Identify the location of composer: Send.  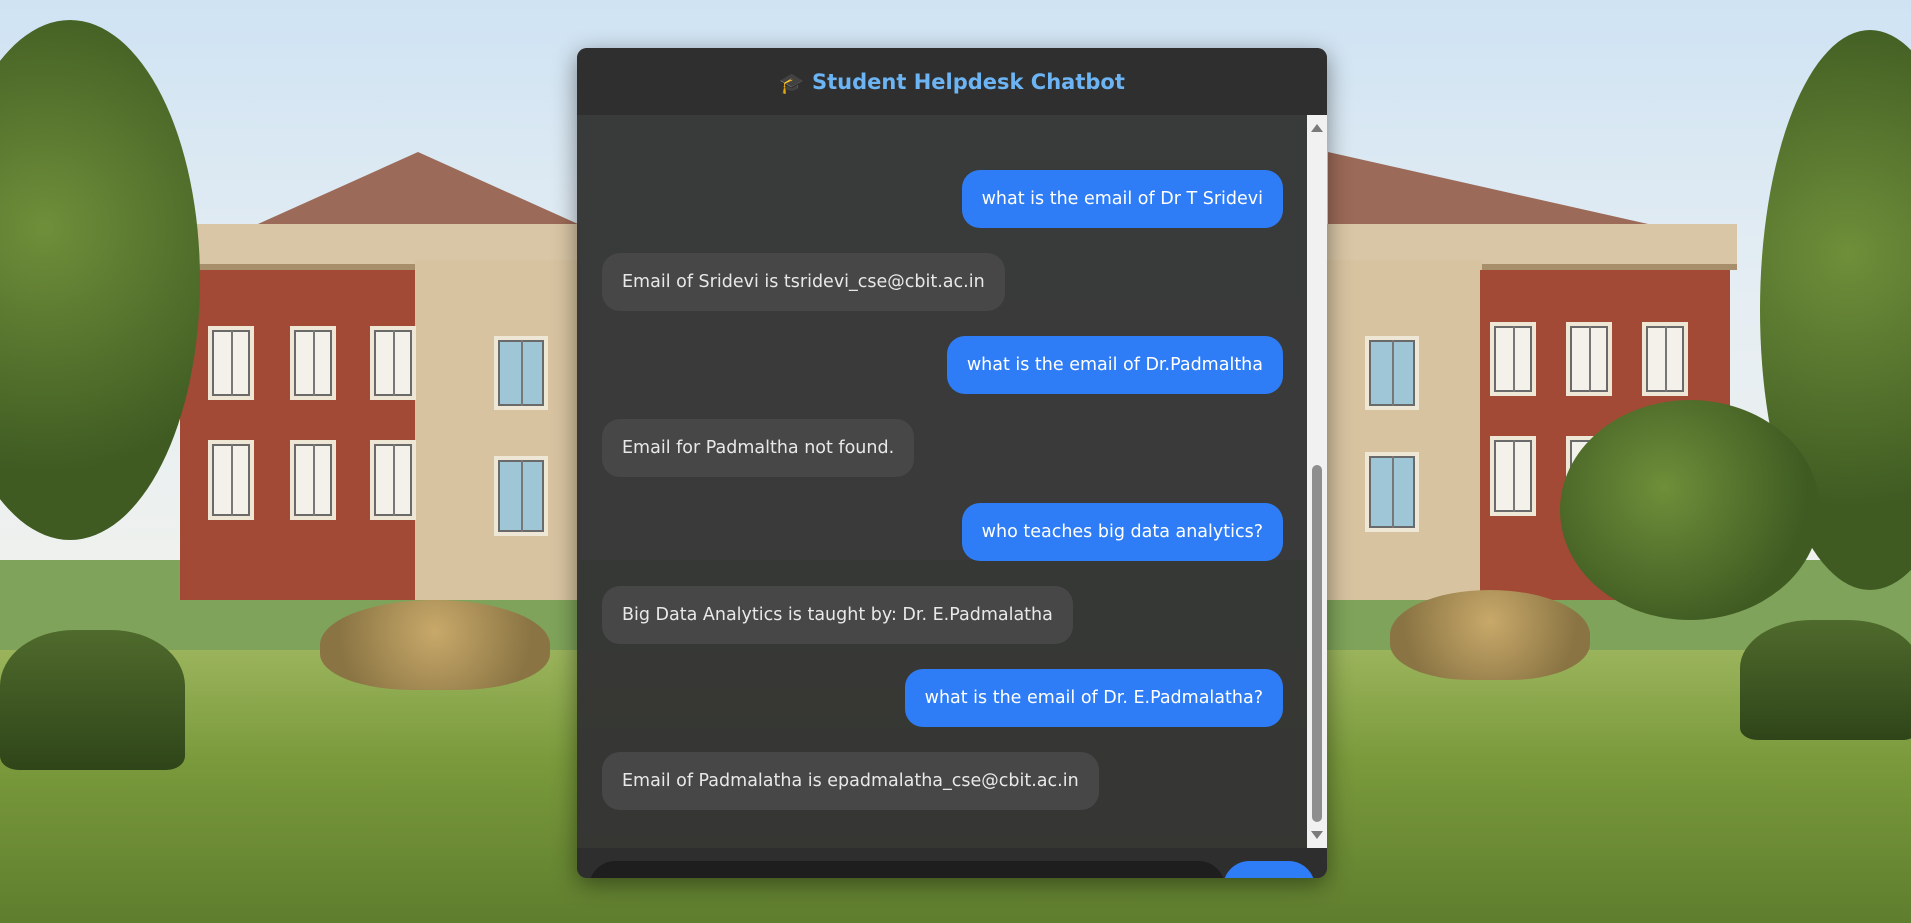
(952, 863).